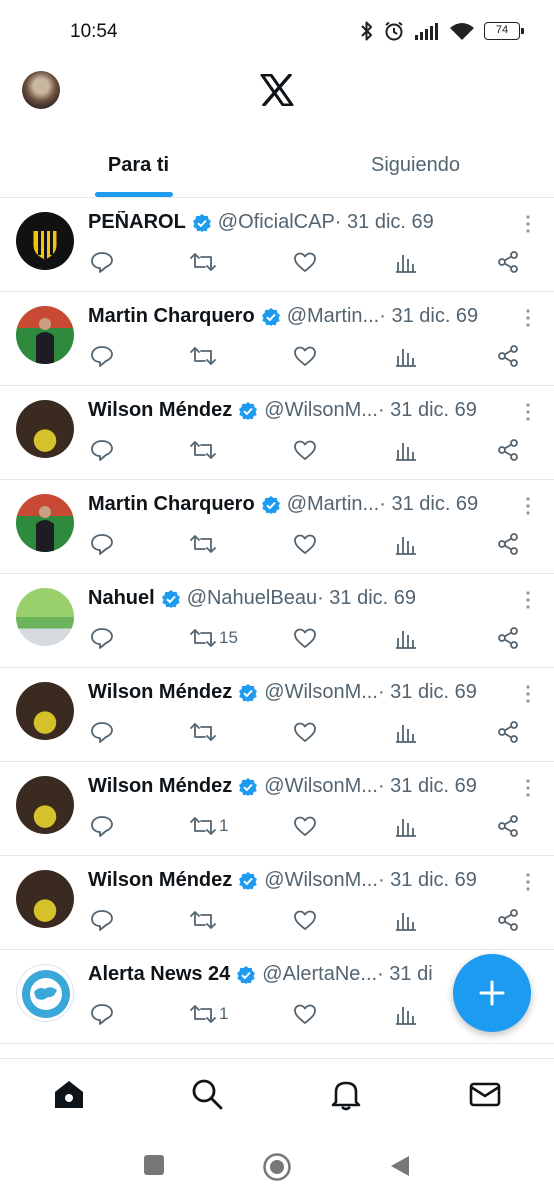 The height and width of the screenshot is (1200, 554). Describe the element at coordinates (69, 1096) in the screenshot. I see `nav-home-button` at that location.